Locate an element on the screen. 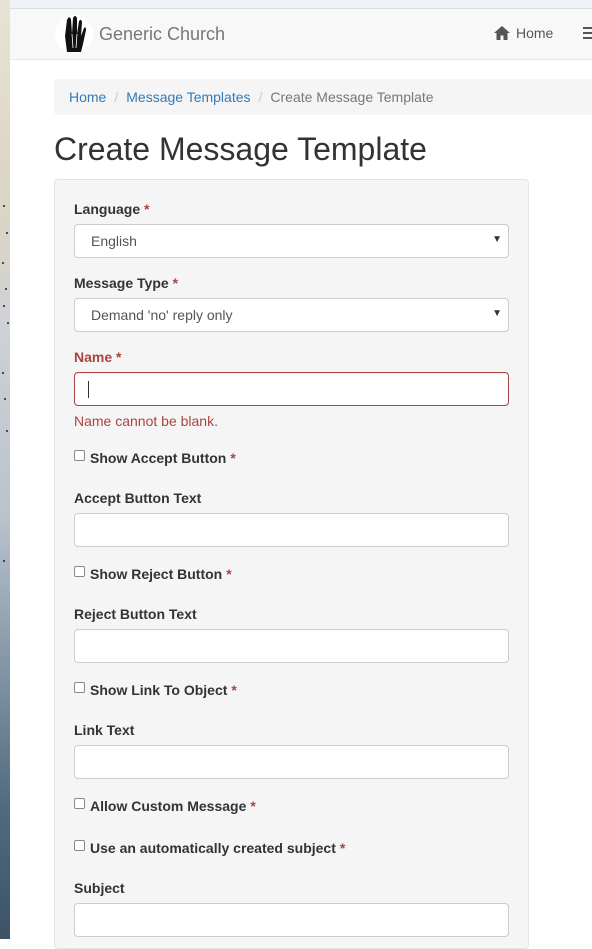 The width and height of the screenshot is (592, 949). breadcrumb-home-link: Home is located at coordinates (87, 97).